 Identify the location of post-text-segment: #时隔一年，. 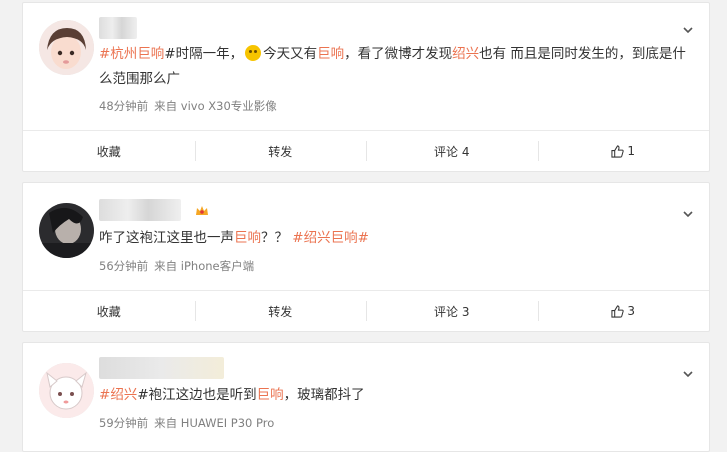
(204, 54).